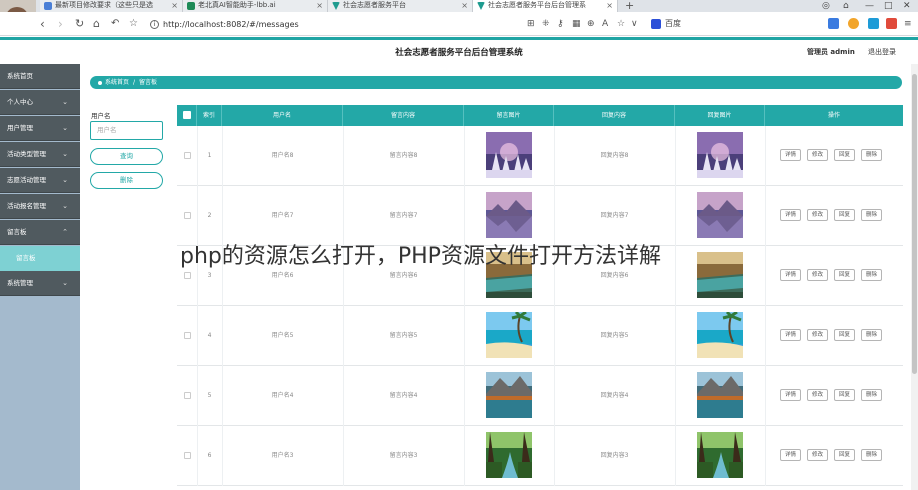 This screenshot has width=918, height=490. What do you see at coordinates (914, 224) in the screenshot?
I see `scrollbar-thumb` at bounding box center [914, 224].